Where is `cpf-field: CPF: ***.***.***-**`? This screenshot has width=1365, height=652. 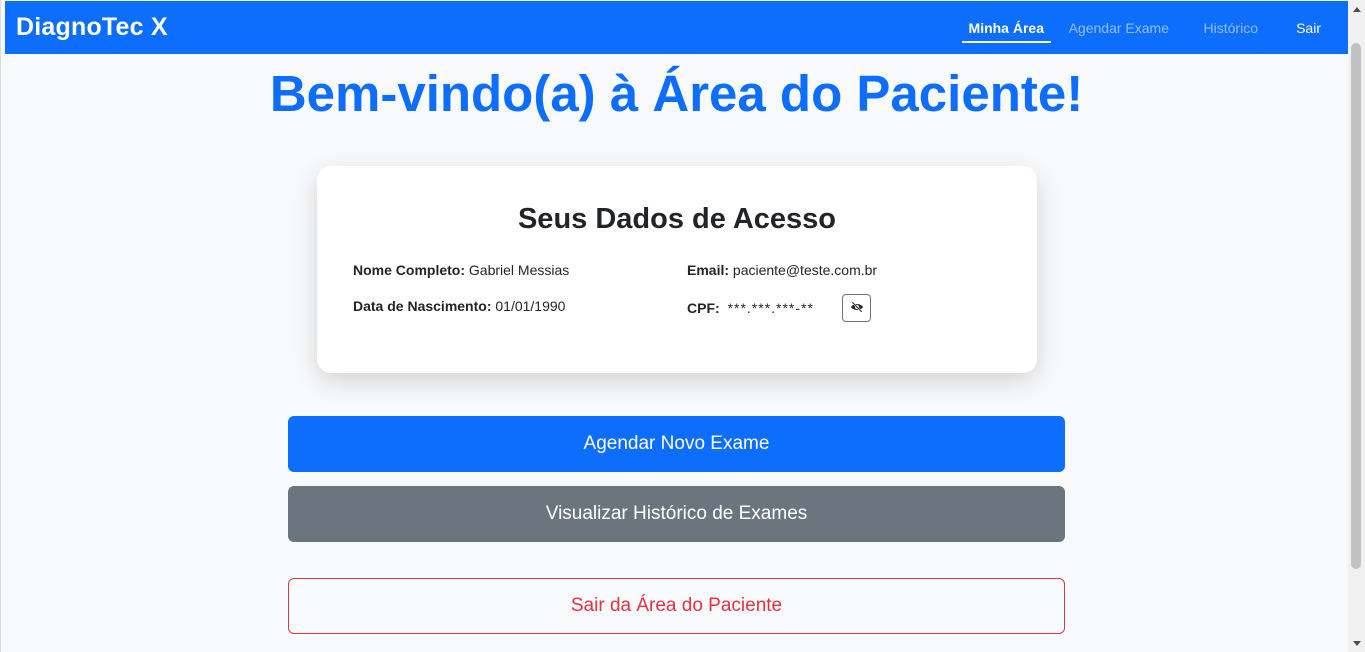 cpf-field: CPF: ***.***.***-** is located at coordinates (750, 308).